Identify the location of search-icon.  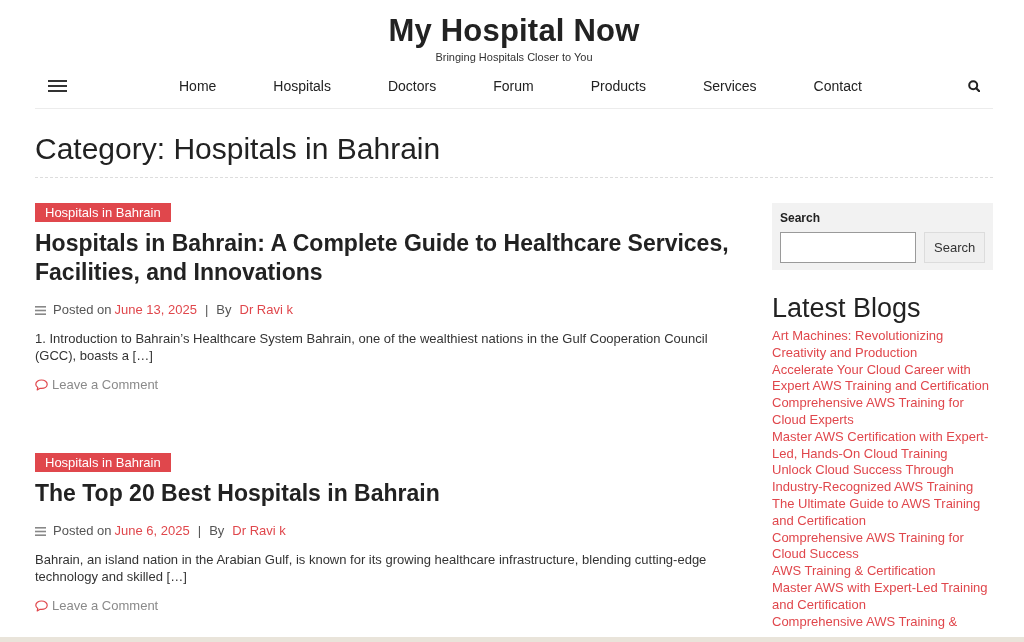
(974, 86).